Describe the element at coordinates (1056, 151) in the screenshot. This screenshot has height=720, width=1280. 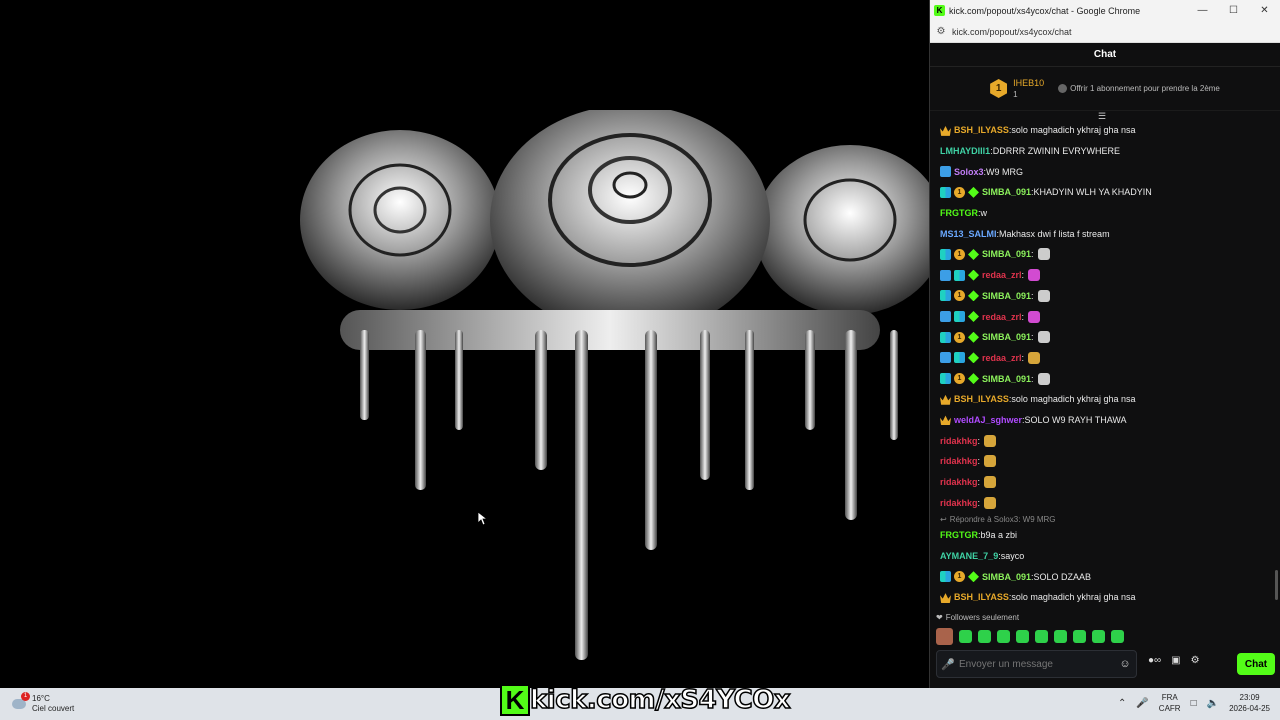
I see `chat-text: DDRRR ZWININ EVRYWHERE` at that location.